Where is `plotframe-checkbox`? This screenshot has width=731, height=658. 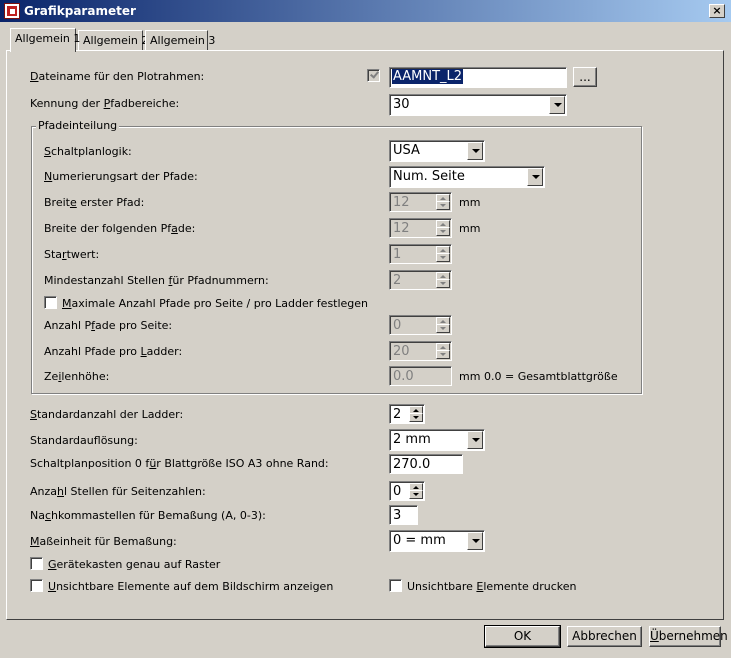 plotframe-checkbox is located at coordinates (373, 75).